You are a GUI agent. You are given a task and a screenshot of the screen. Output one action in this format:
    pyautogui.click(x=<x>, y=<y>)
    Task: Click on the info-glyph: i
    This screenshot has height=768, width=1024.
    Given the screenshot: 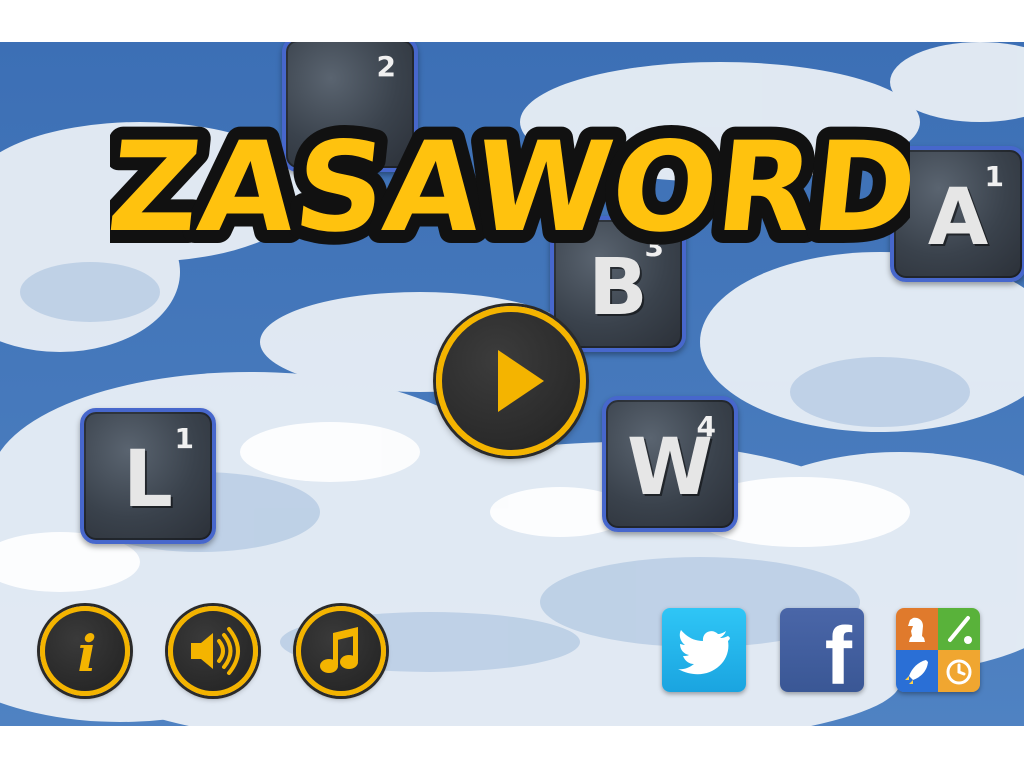 What is the action you would take?
    pyautogui.click(x=87, y=653)
    